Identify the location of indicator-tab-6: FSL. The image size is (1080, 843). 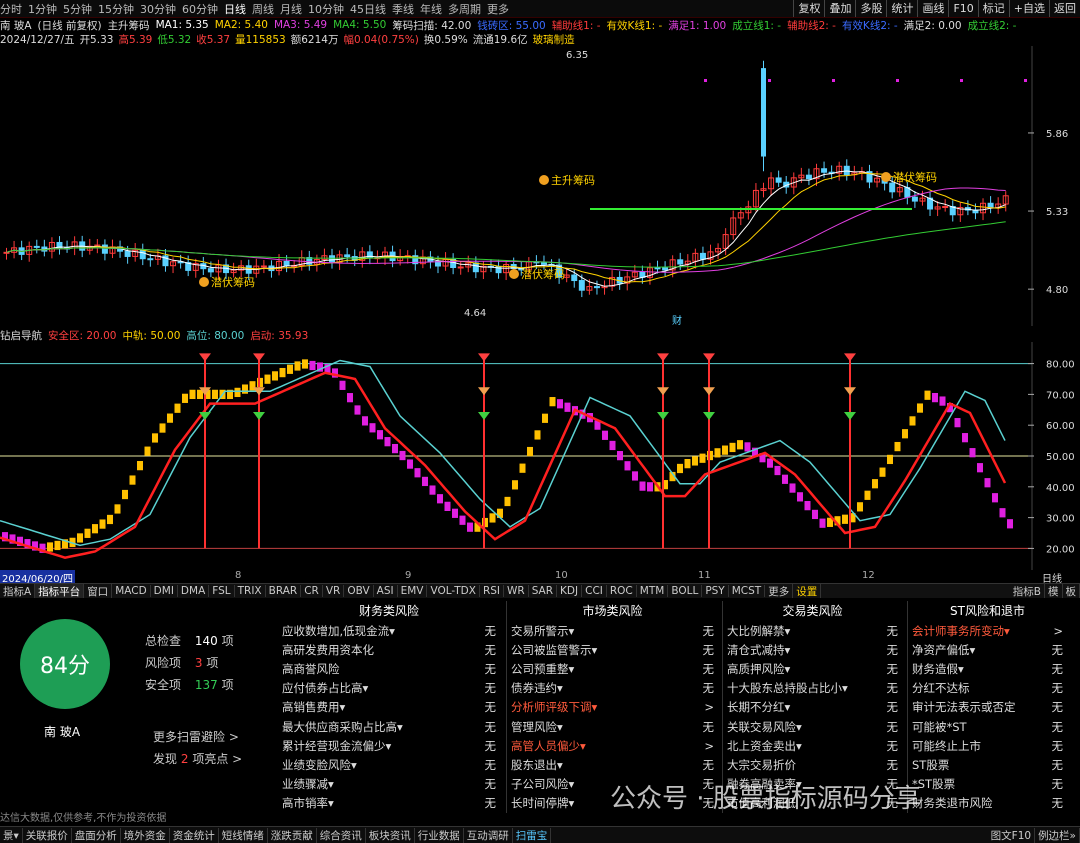
(222, 591).